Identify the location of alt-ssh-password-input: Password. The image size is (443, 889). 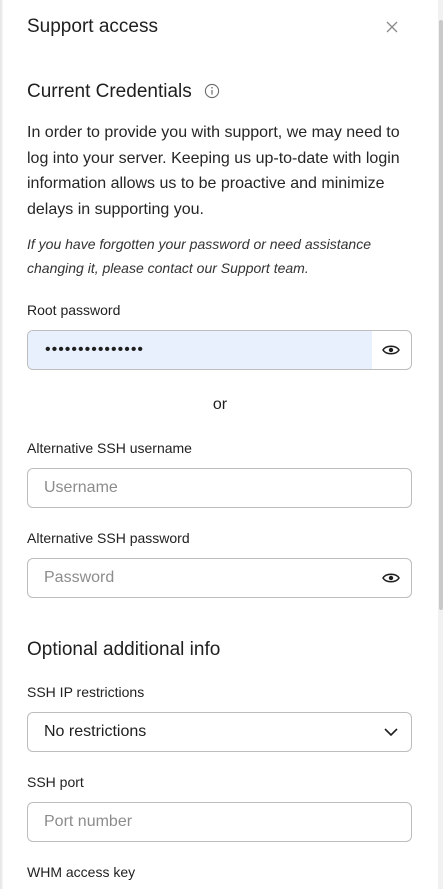
(219, 578).